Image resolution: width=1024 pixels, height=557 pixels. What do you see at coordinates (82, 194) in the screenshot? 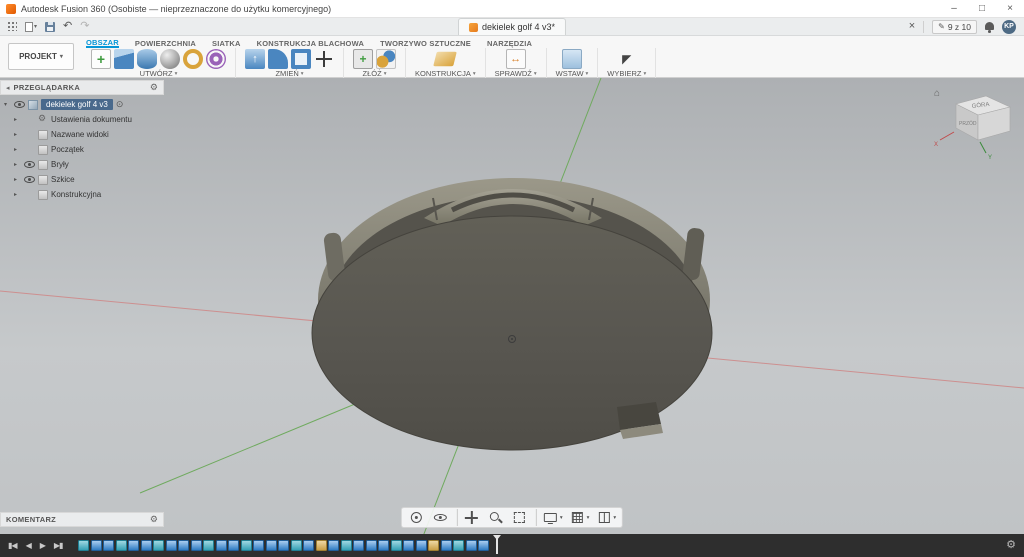
I see `browser-item: ▸ Konstrukcyjna` at bounding box center [82, 194].